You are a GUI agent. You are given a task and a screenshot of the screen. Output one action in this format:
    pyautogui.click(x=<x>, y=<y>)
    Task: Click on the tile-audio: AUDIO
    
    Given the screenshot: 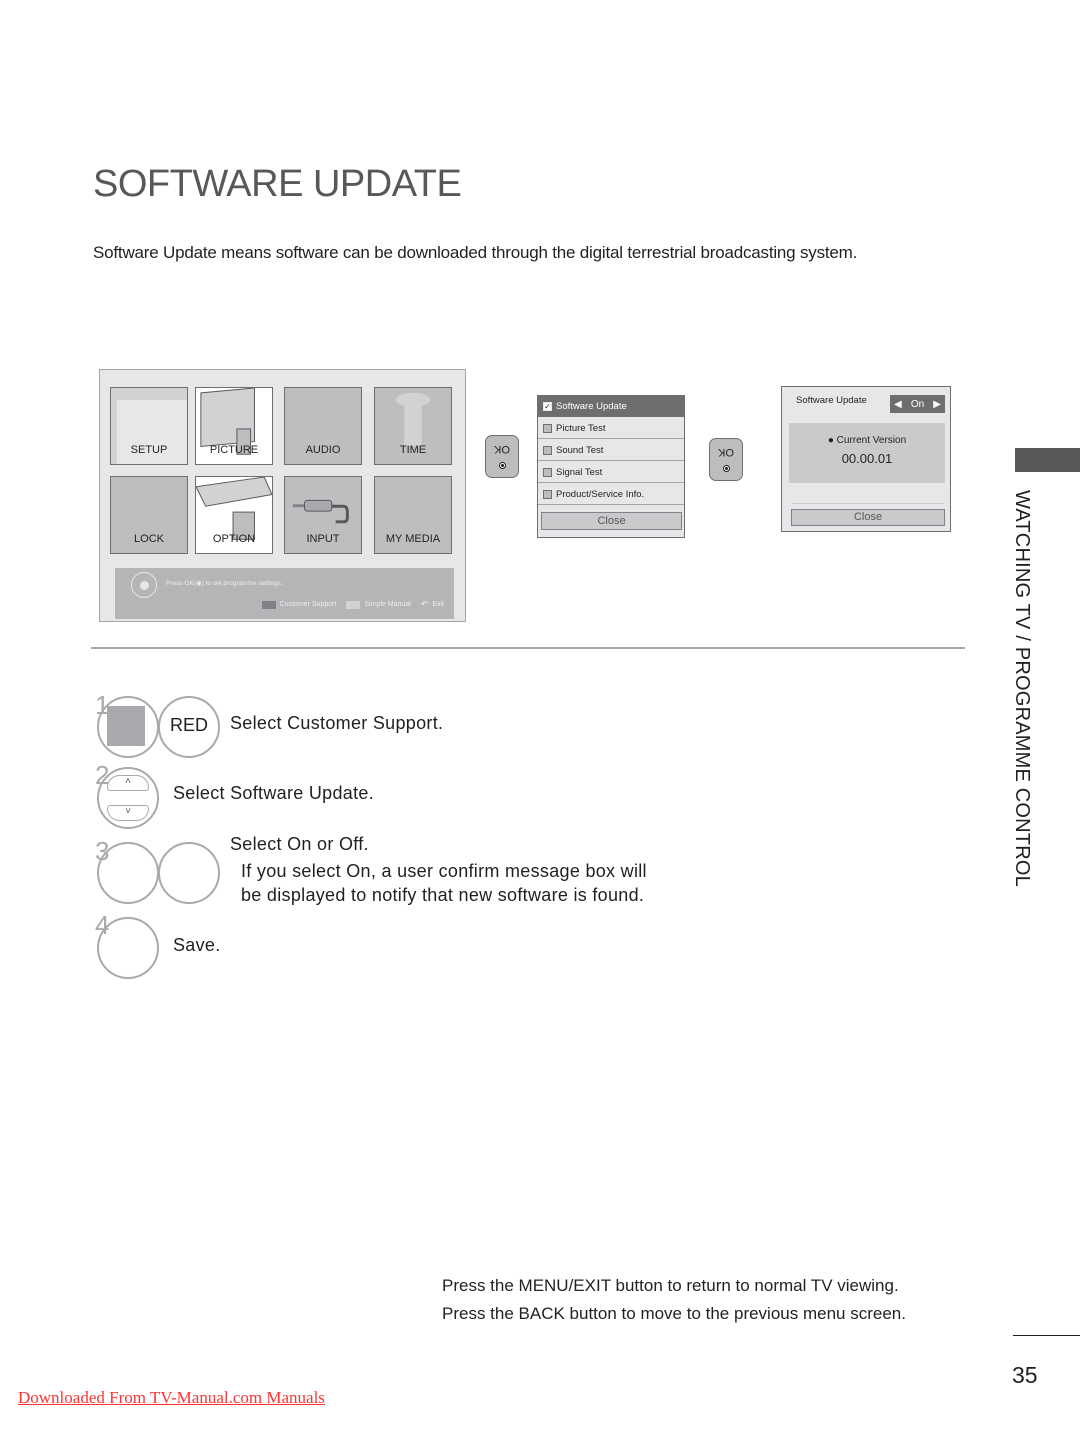 What is the action you would take?
    pyautogui.click(x=323, y=426)
    